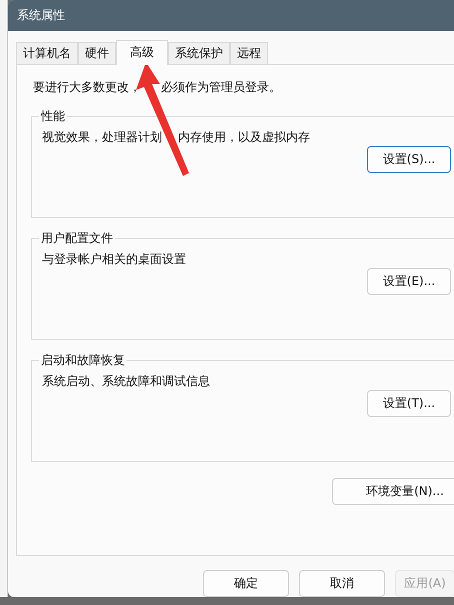  I want to click on tab: 高级, so click(142, 52).